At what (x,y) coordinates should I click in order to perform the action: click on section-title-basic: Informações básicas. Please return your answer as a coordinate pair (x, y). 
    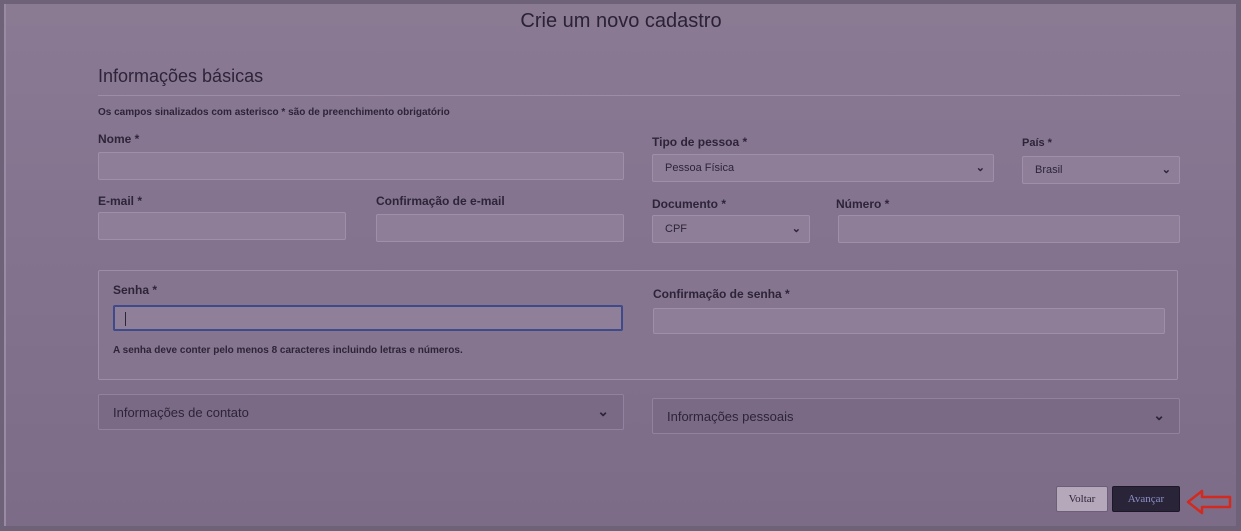
    Looking at the image, I should click on (181, 76).